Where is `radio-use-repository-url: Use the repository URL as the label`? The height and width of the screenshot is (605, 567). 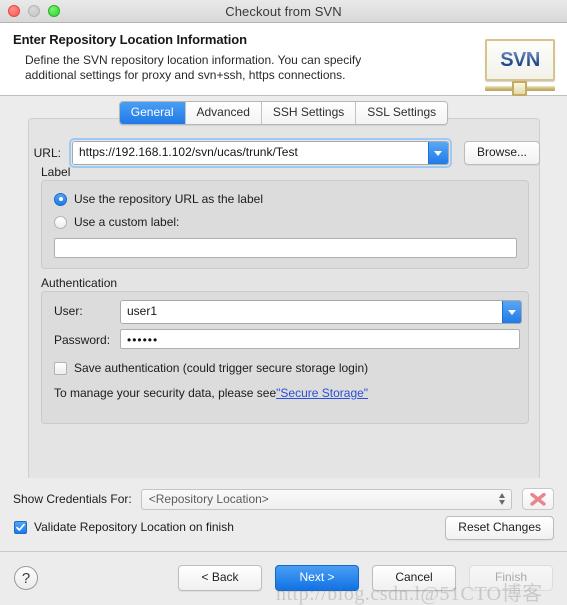
radio-use-repository-url: Use the repository URL as the label is located at coordinates (158, 199).